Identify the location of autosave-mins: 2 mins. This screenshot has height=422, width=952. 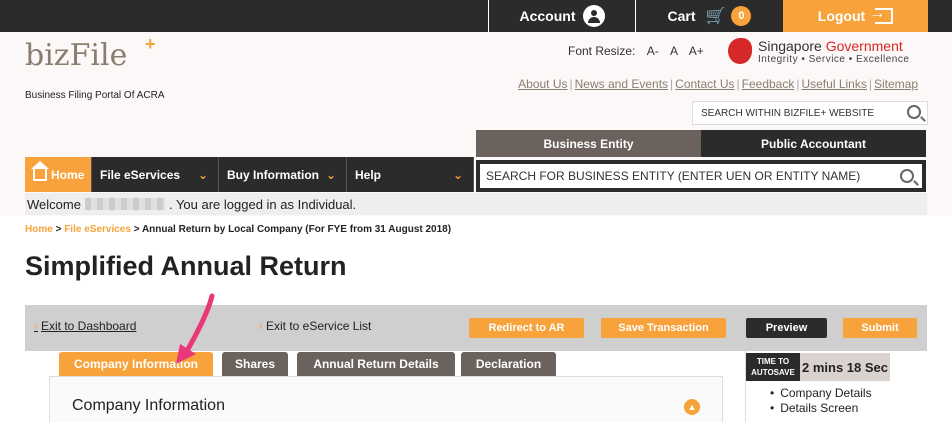
(822, 367).